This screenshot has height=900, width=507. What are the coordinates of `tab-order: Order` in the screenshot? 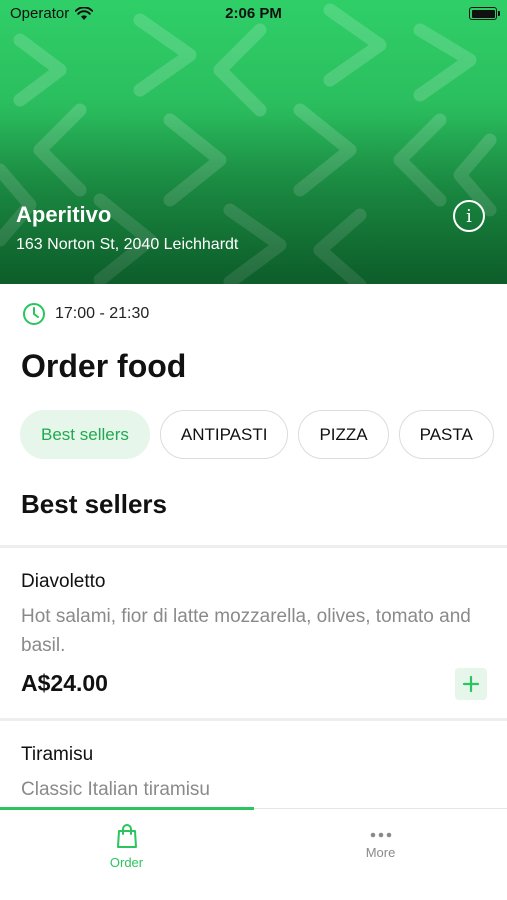 It's located at (126, 846).